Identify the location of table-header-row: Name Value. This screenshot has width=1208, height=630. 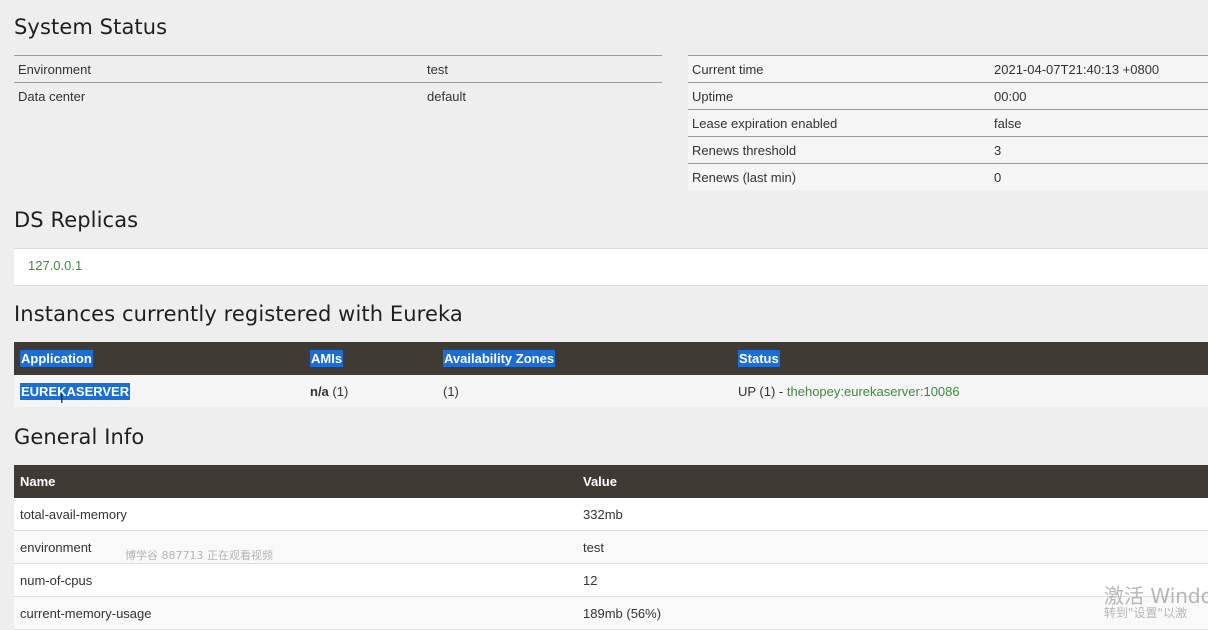
(611, 481).